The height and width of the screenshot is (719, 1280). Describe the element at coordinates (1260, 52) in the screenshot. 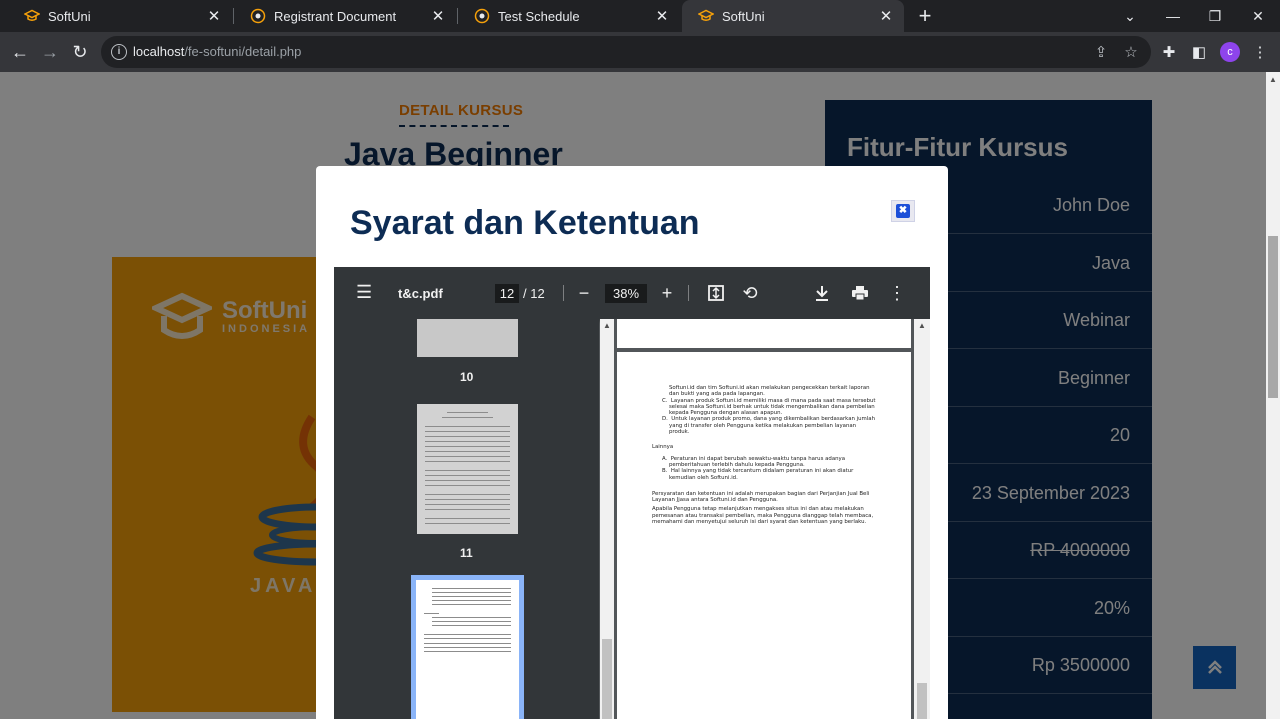

I see `menu-kebab-icon: ⋮` at that location.